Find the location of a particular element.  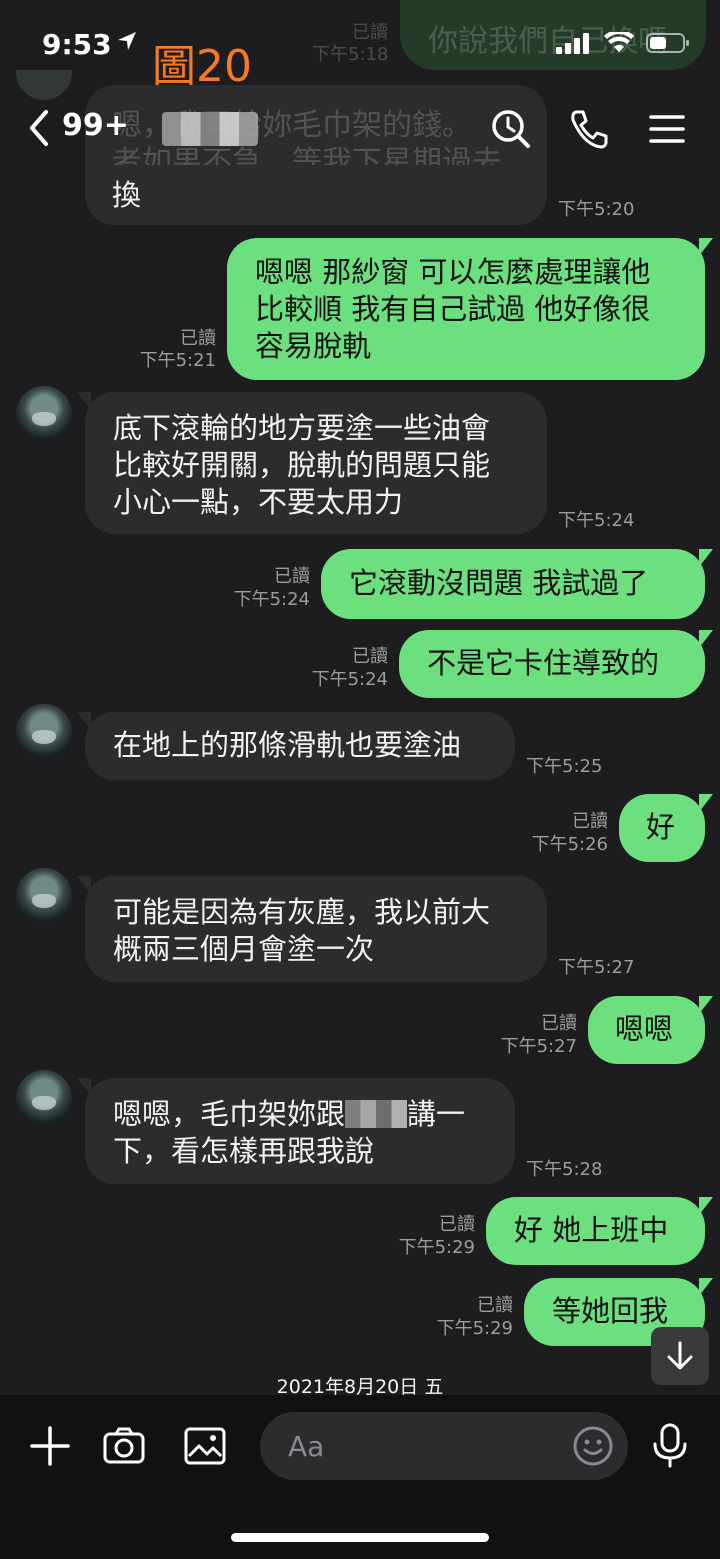

emoji-icon is located at coordinates (593, 1448).